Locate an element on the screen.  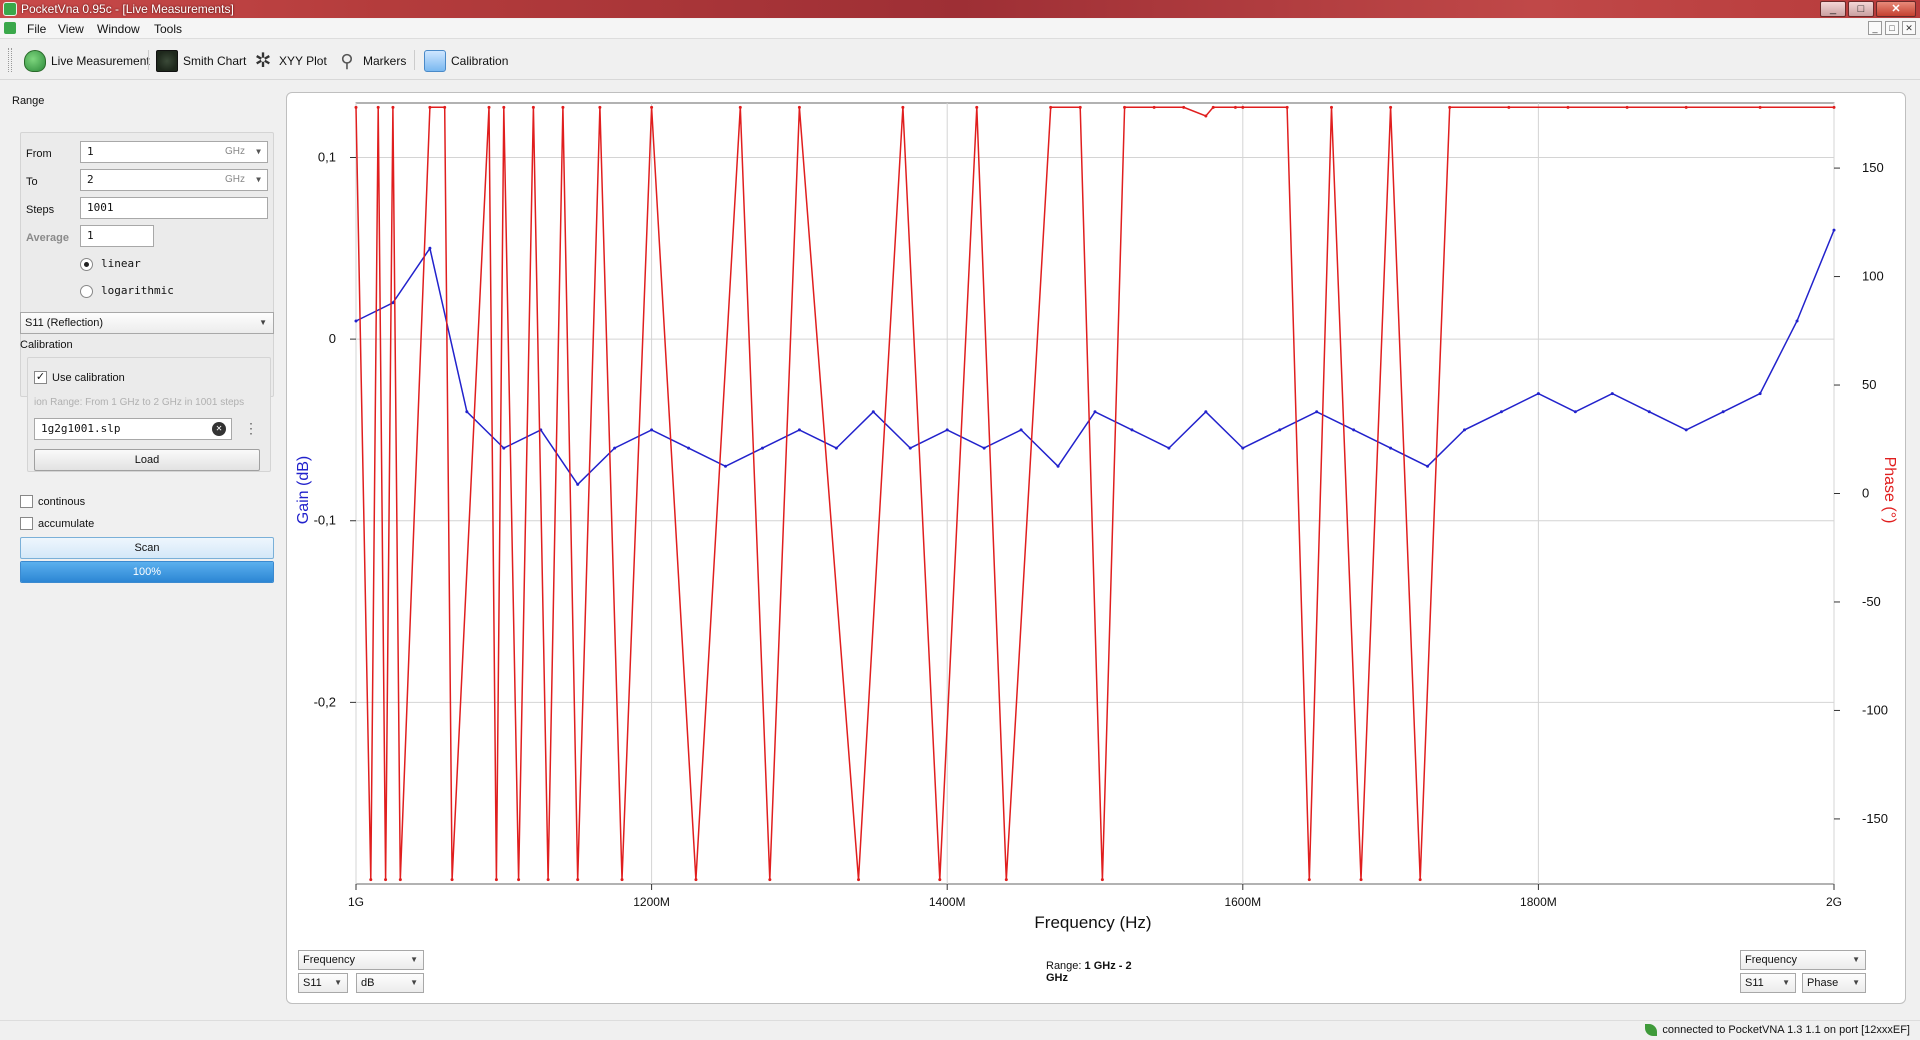
range-heading: Range is located at coordinates (28, 101).